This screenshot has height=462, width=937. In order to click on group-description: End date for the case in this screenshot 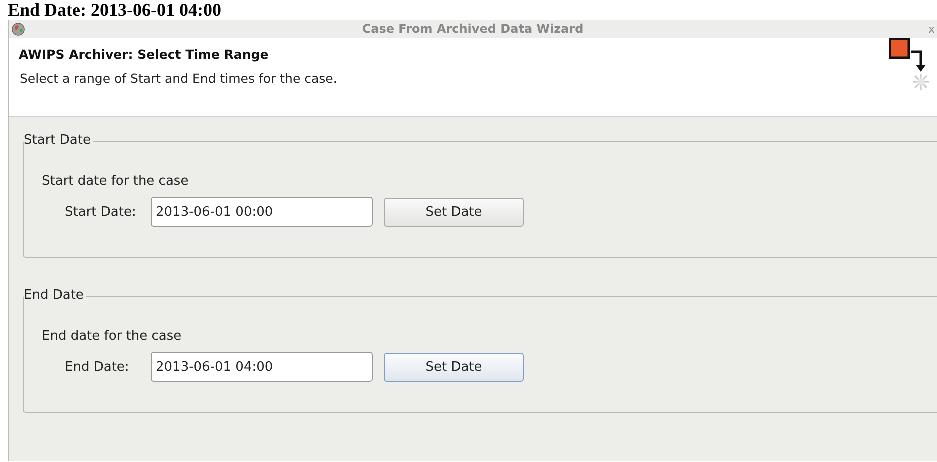, I will do `click(112, 336)`.